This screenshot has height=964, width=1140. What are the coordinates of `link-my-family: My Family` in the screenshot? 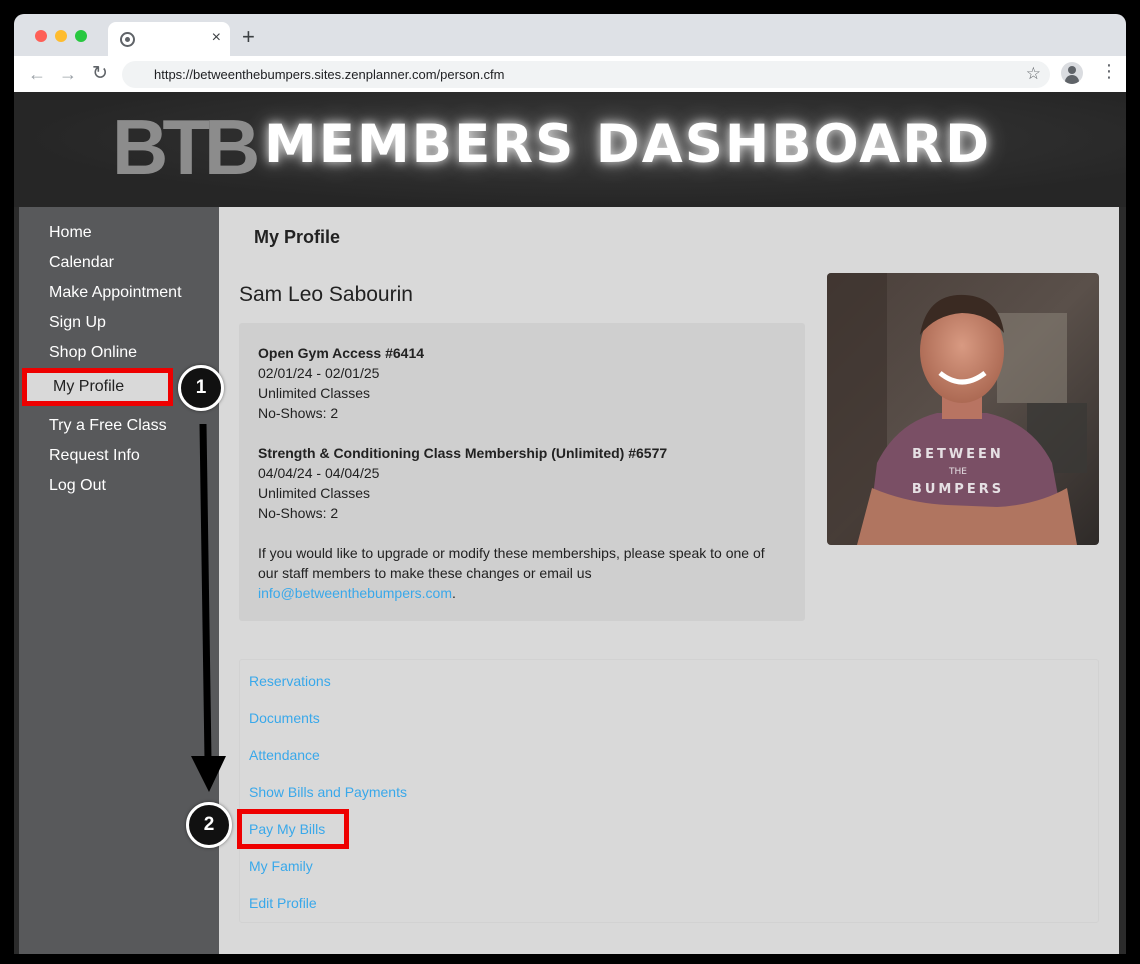 It's located at (281, 866).